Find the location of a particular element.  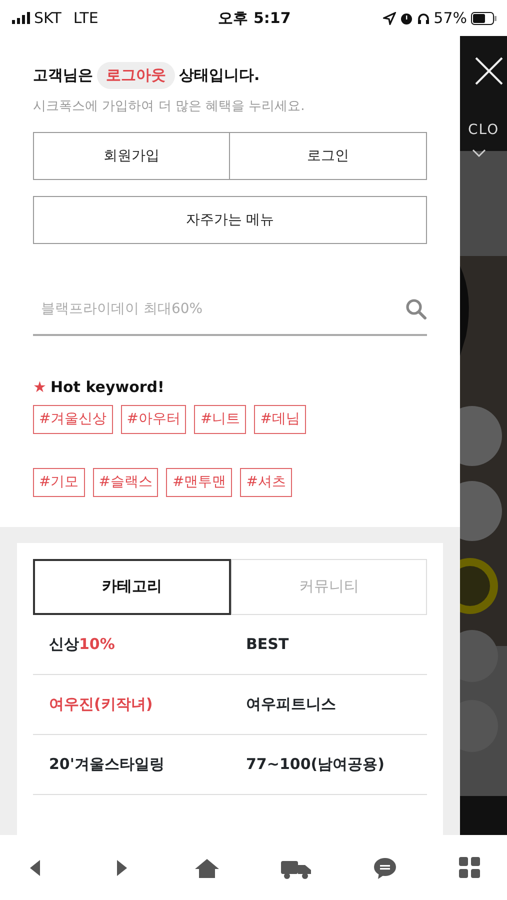

category-tab: 카테고리 is located at coordinates (132, 586).